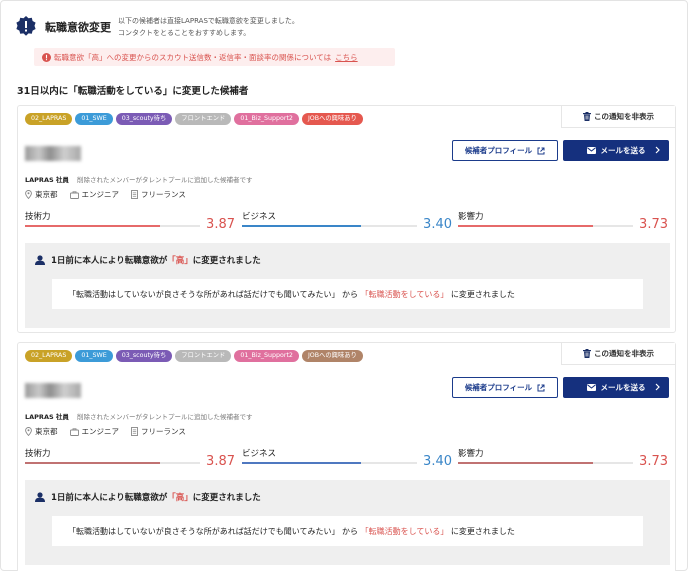 This screenshot has width=688, height=571. I want to click on score-tech: 技術力 3.87, so click(130, 223).